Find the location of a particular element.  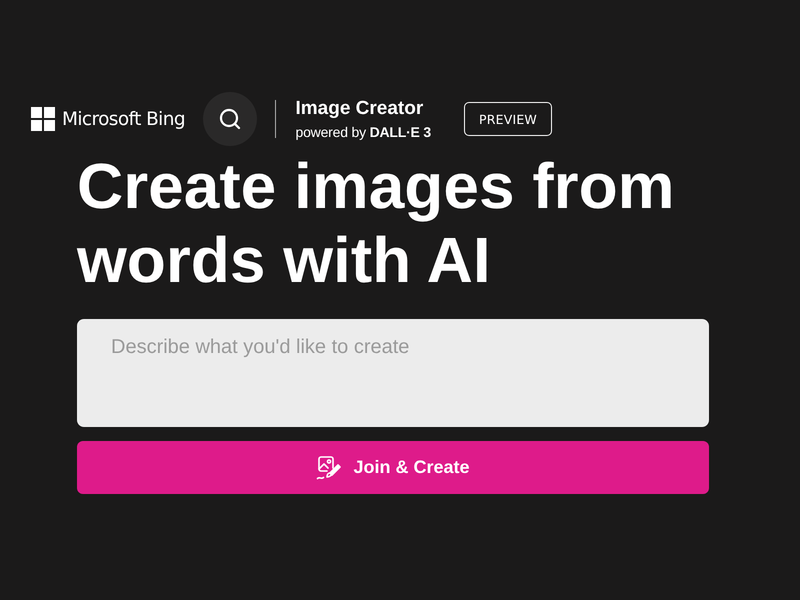

product-subtitle: powered by DALL·E 3 is located at coordinates (363, 132).